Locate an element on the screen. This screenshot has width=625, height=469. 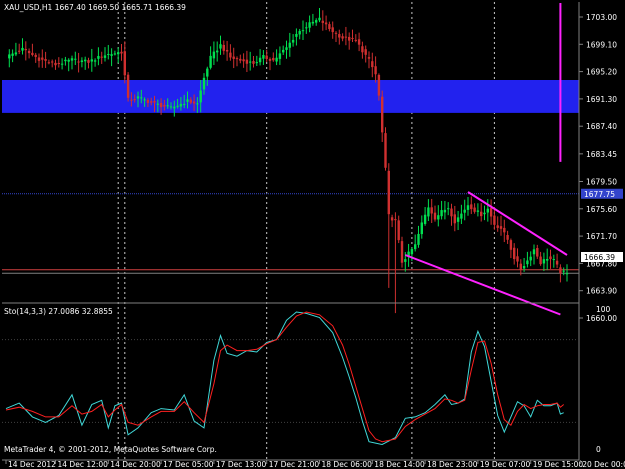
time-label: 19 Dec 15:00 is located at coordinates (558, 464).